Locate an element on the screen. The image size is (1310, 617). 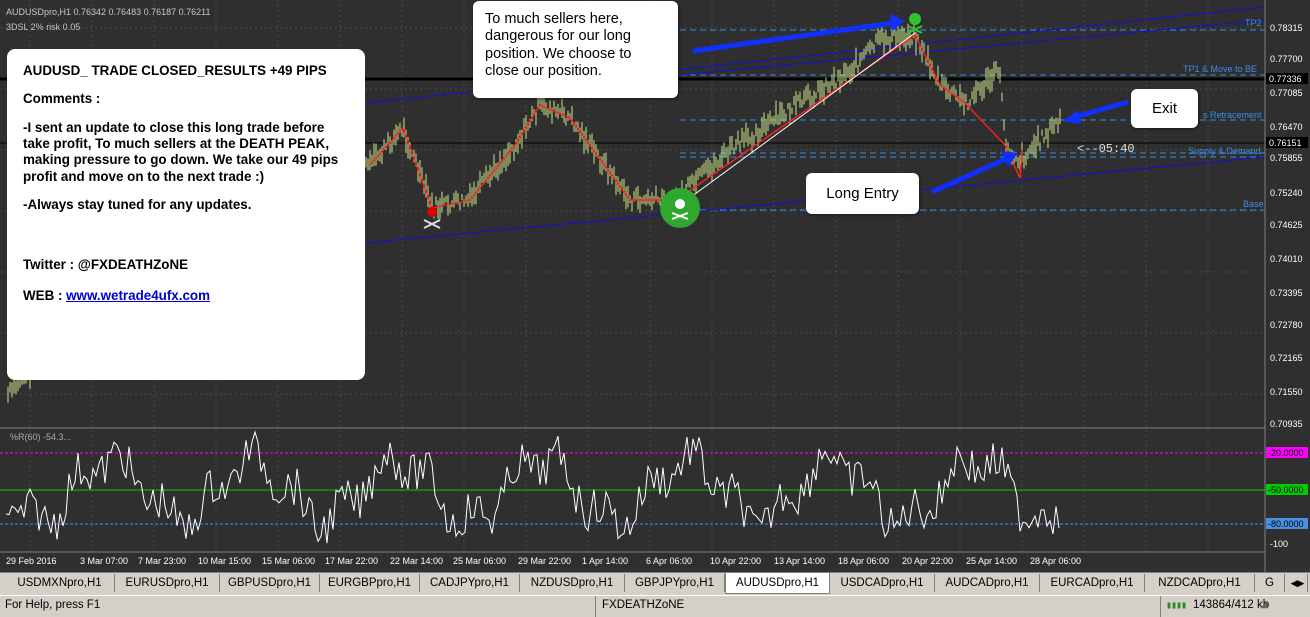
price-tick: 0.71550 is located at coordinates (1286, 392).